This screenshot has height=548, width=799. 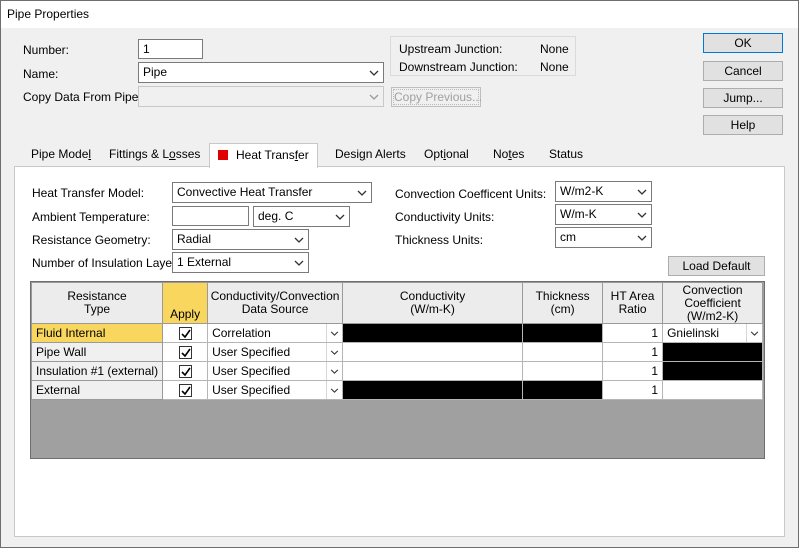 I want to click on heat-transfer-model-label: Heat Transfer Model:, so click(x=88, y=193).